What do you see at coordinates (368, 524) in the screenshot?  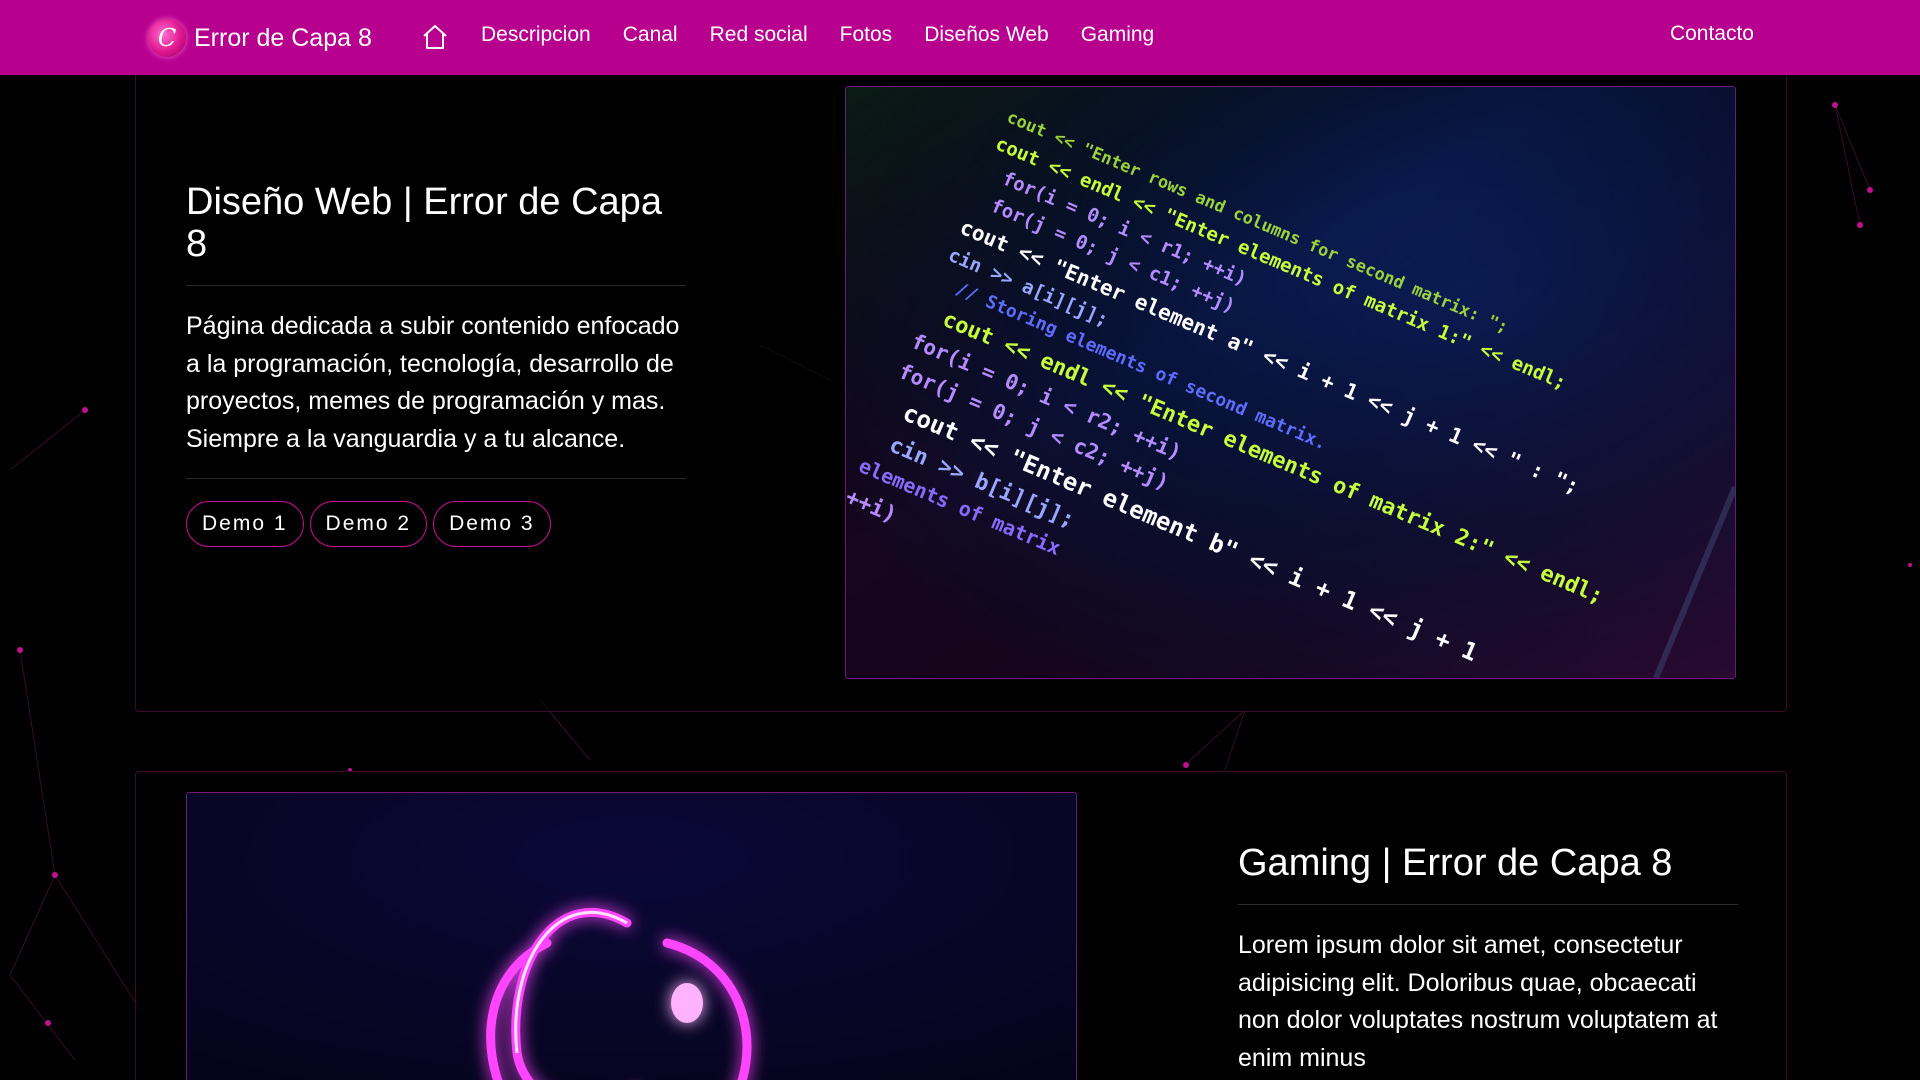 I see `demo-2-button: Demo 2` at bounding box center [368, 524].